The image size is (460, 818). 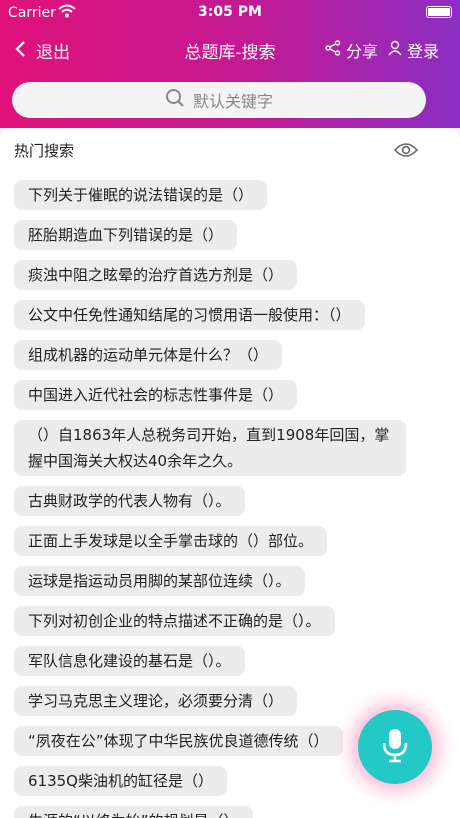 What do you see at coordinates (133, 812) in the screenshot?
I see `hot-search-item: 生涯的“以终为始”的规划是（）` at bounding box center [133, 812].